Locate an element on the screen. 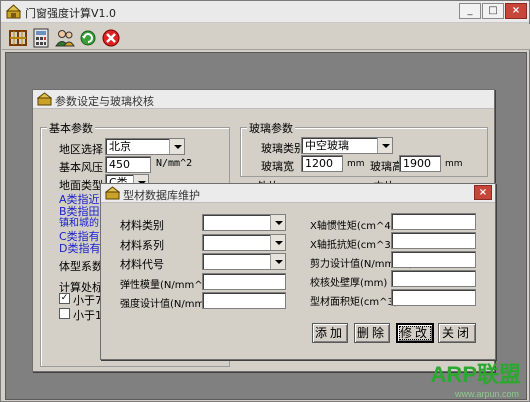 The width and height of the screenshot is (530, 402). basic-params-label: 基本参数 is located at coordinates (71, 128).